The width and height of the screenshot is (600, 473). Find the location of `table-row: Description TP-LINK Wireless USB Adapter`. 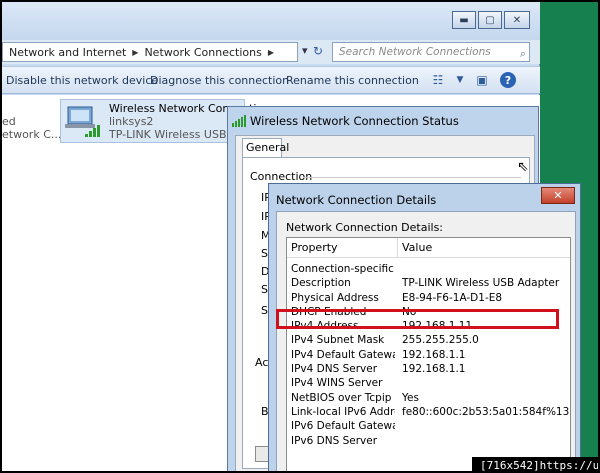

table-row: Description TP-LINK Wireless USB Adapter is located at coordinates (428, 283).